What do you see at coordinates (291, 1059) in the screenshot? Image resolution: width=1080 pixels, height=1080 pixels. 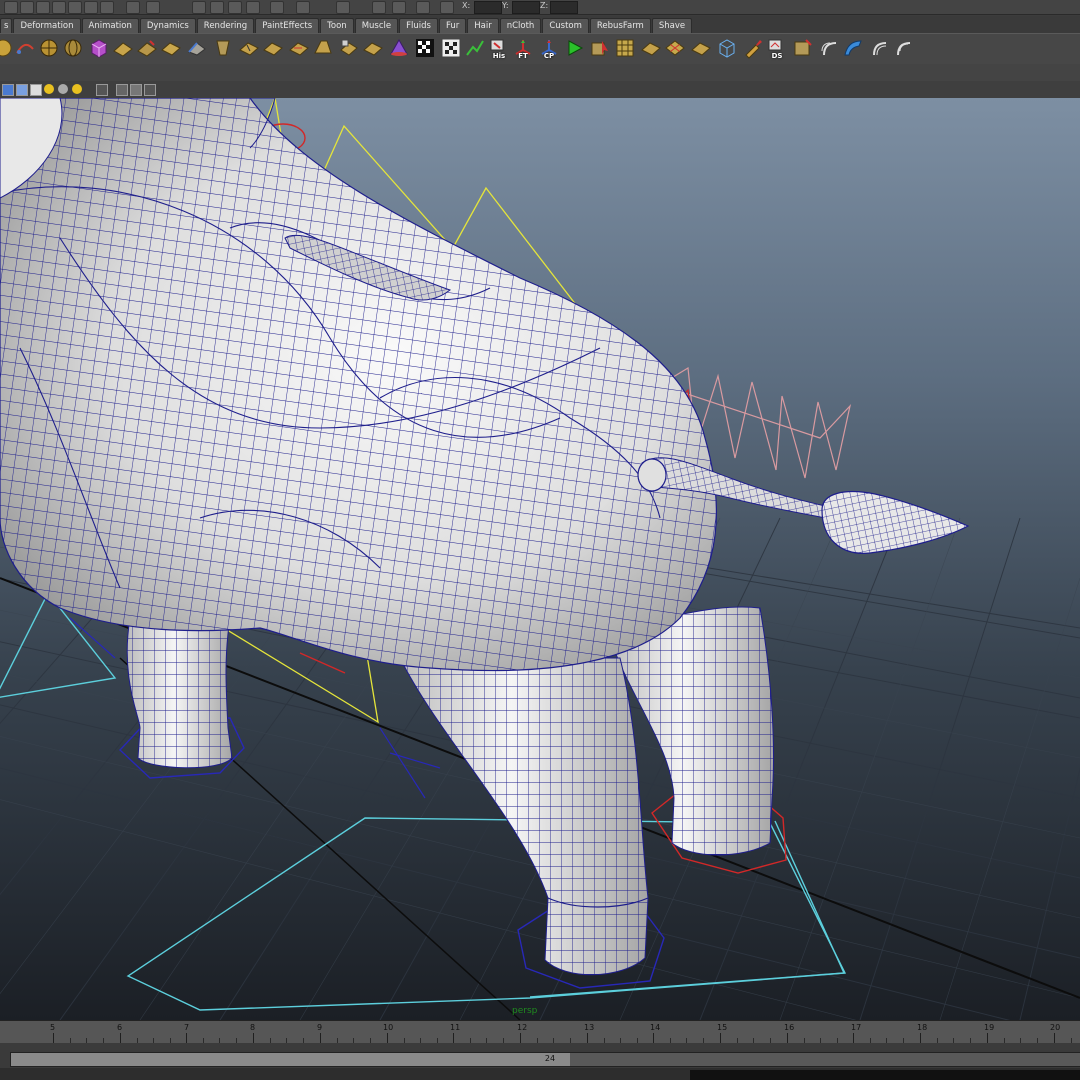 I see `range-bar` at bounding box center [291, 1059].